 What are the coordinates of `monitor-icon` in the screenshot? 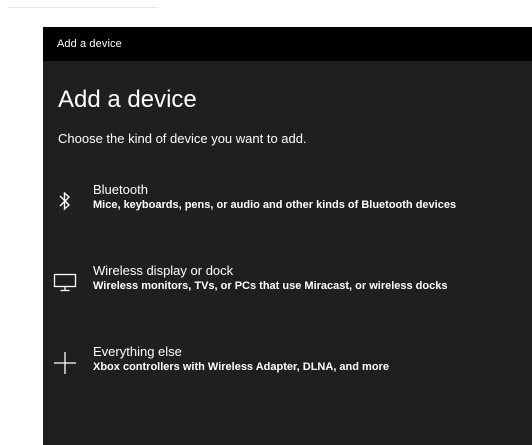 It's located at (65, 282).